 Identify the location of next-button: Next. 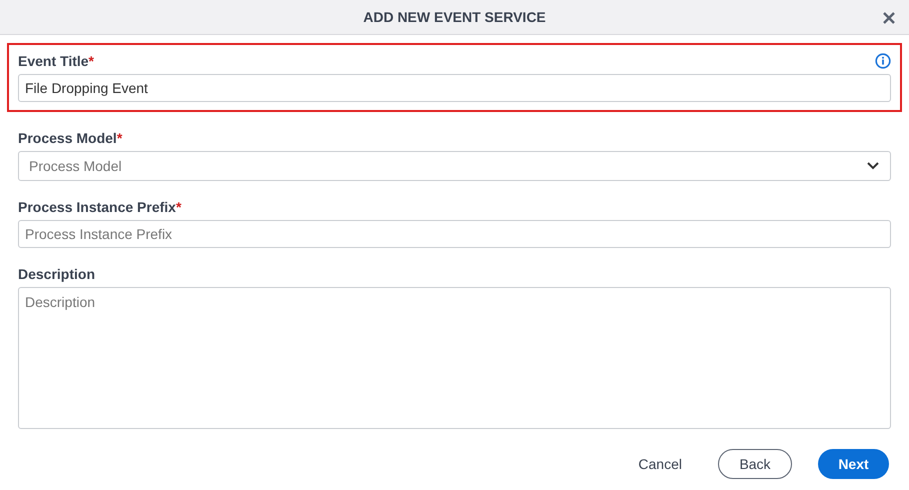
(853, 464).